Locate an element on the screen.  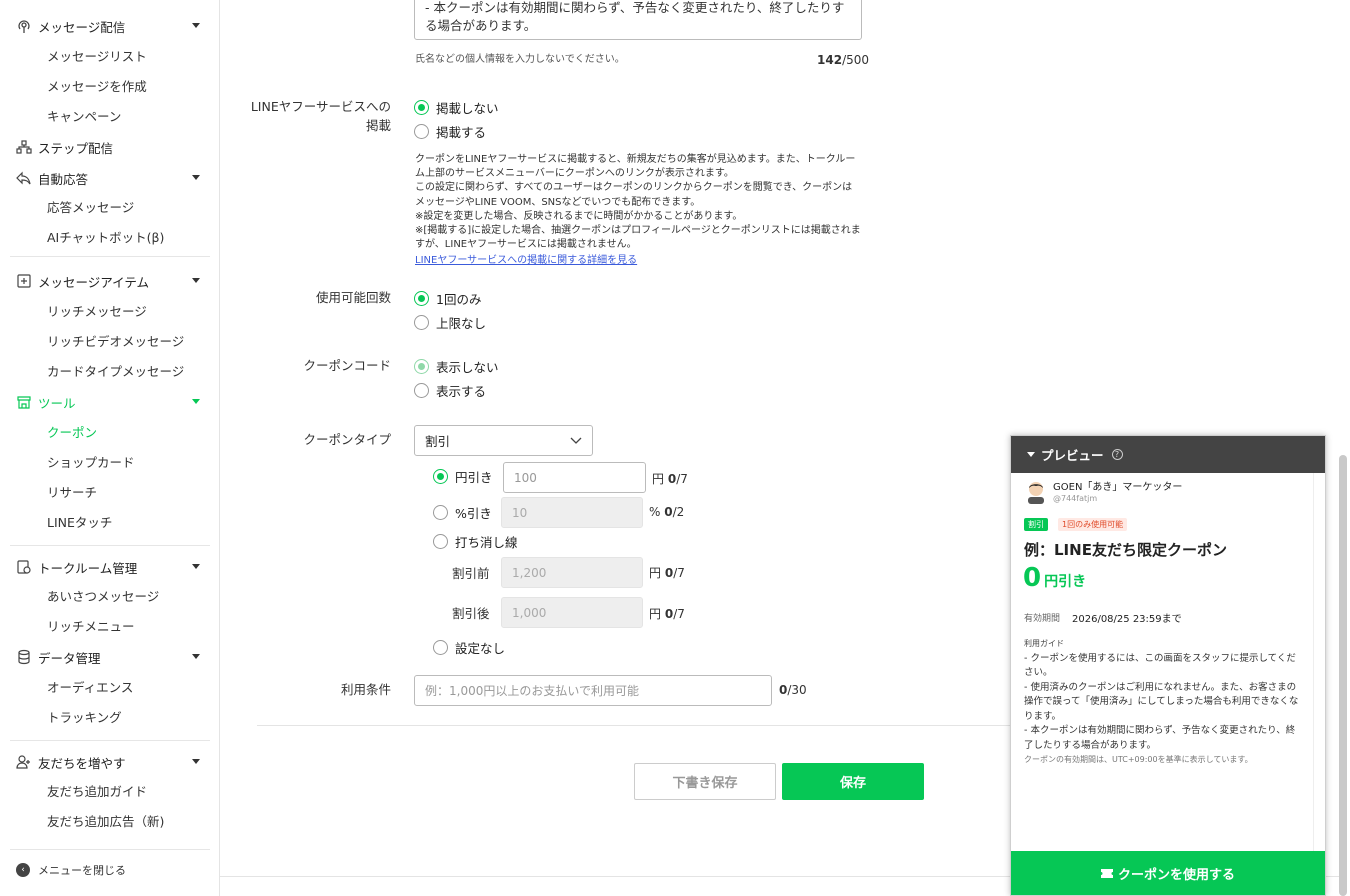
preview-header: プレビュー ? is located at coordinates (1168, 454).